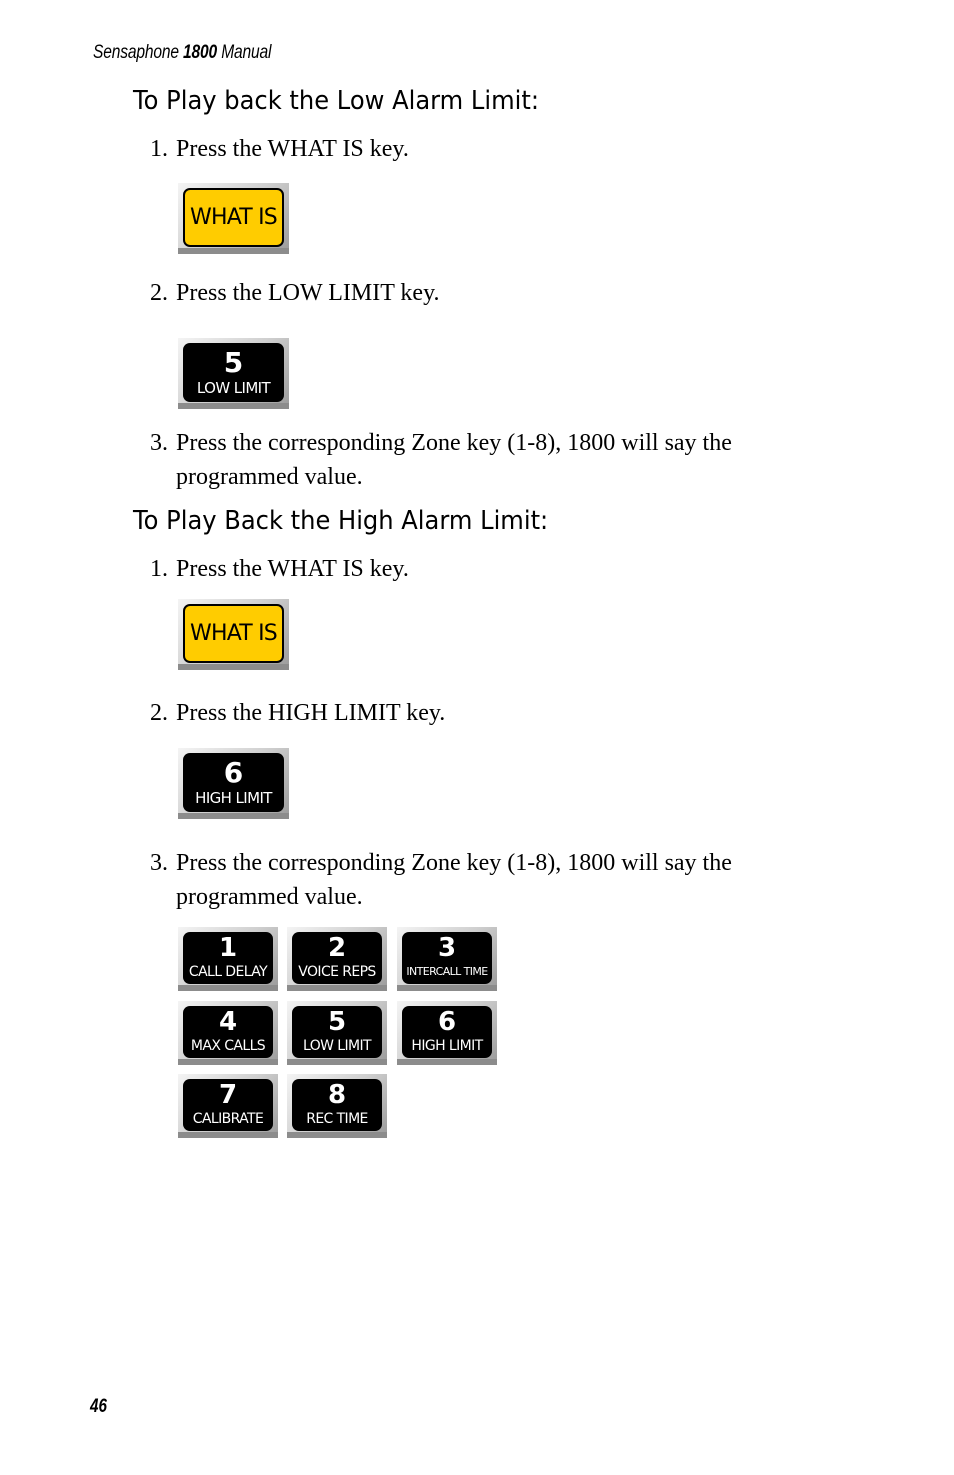 This screenshot has width=954, height=1475. I want to click on section-heading-high-limit: To Play Back the High Alarm Limit:, so click(341, 521).